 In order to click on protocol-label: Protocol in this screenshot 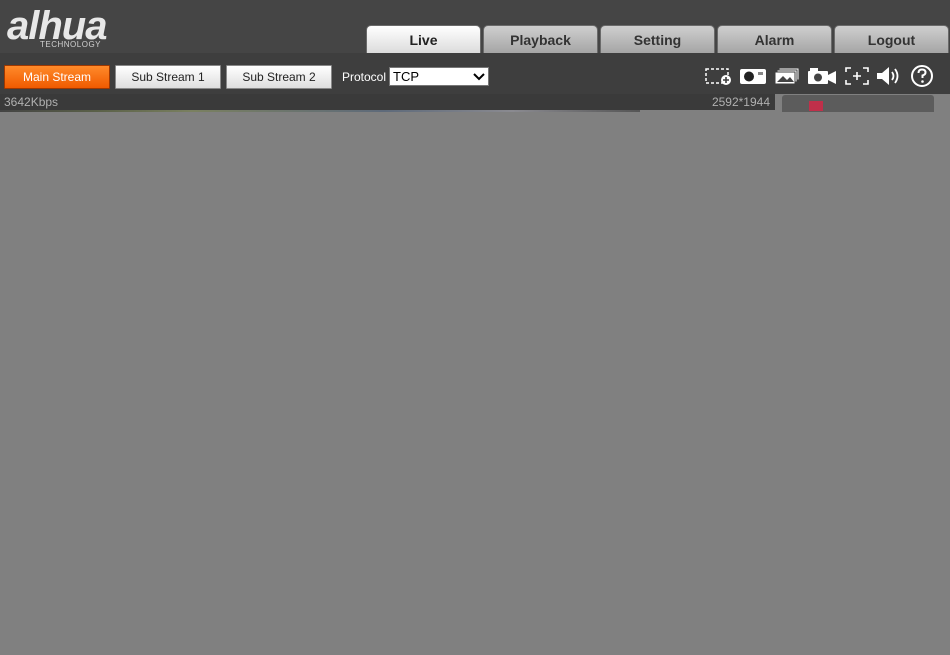, I will do `click(364, 77)`.